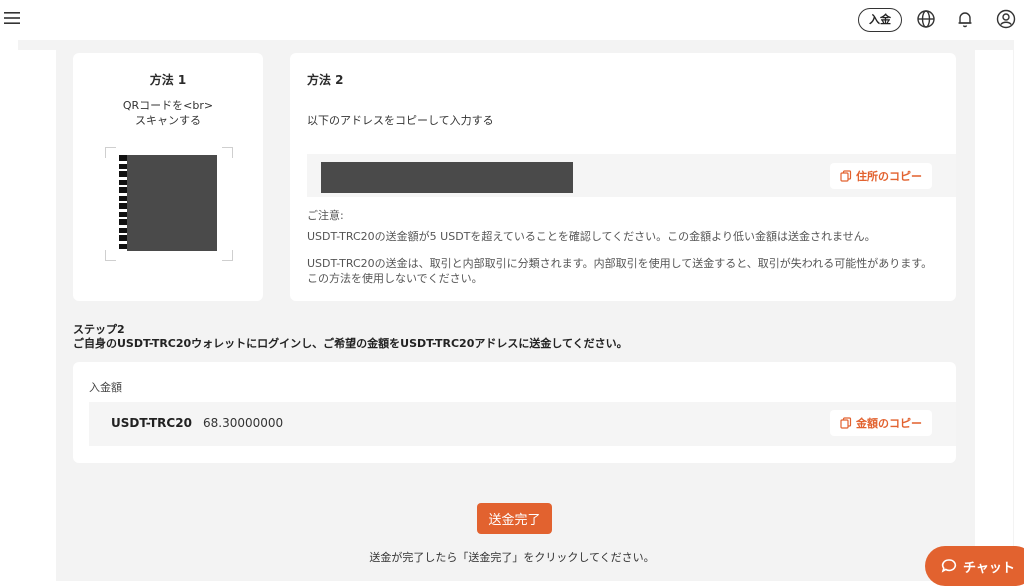 This screenshot has height=586, width=1024. I want to click on copy-amount-label: 金額のコピー, so click(889, 423).